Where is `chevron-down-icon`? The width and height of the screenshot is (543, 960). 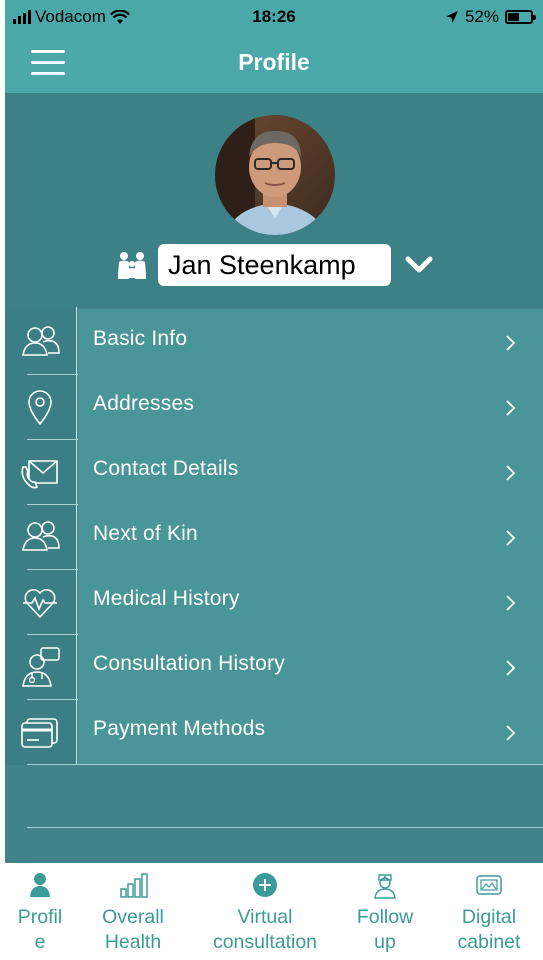 chevron-down-icon is located at coordinates (419, 265).